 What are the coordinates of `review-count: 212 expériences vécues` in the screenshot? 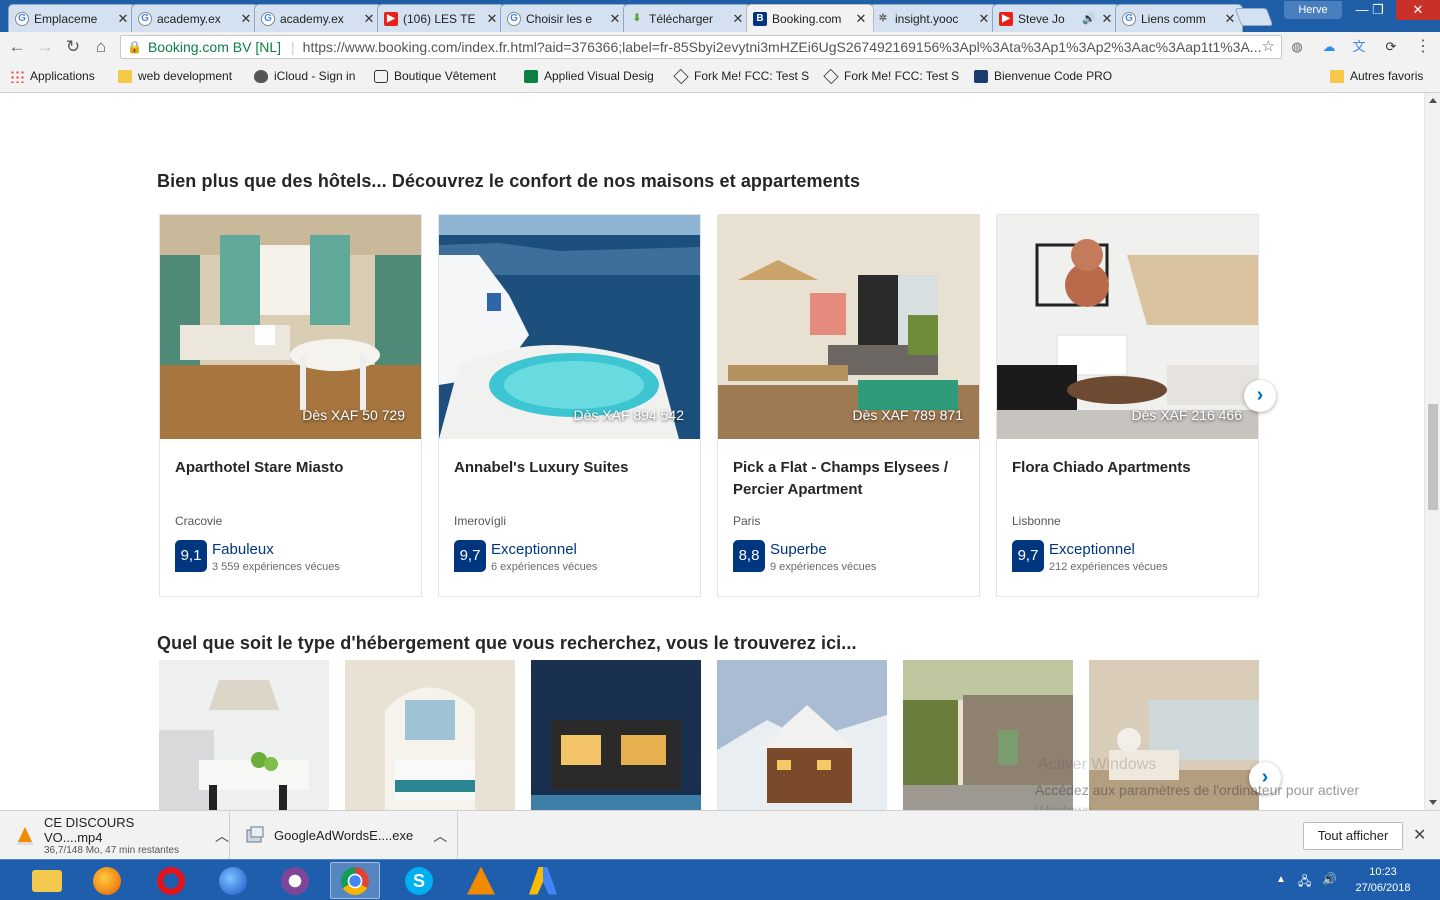 It's located at (1108, 567).